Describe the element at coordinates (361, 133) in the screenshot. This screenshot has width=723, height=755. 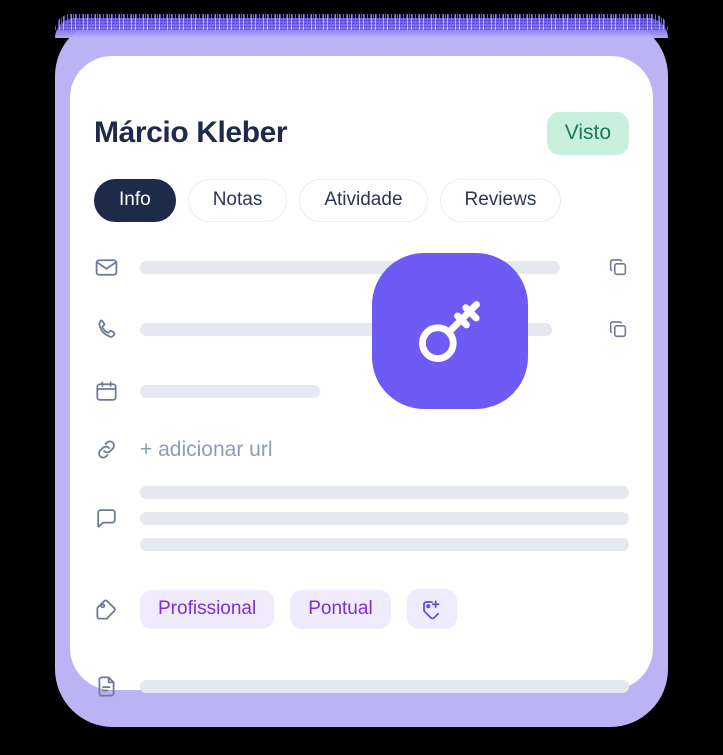
I see `card-header: Márcio Kleber Visto` at that location.